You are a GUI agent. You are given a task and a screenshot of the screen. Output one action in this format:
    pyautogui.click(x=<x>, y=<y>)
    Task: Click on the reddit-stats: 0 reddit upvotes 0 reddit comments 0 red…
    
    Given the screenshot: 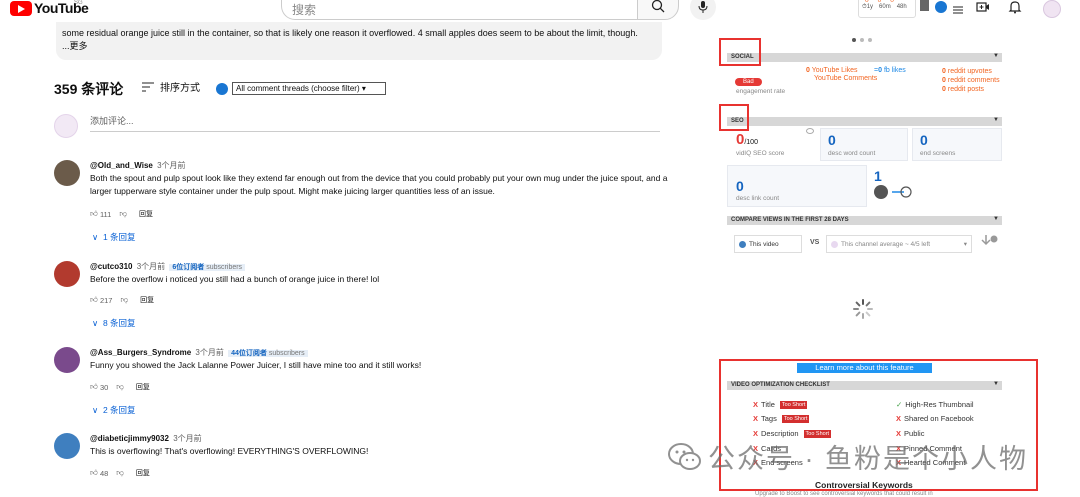 What is the action you would take?
    pyautogui.click(x=971, y=80)
    